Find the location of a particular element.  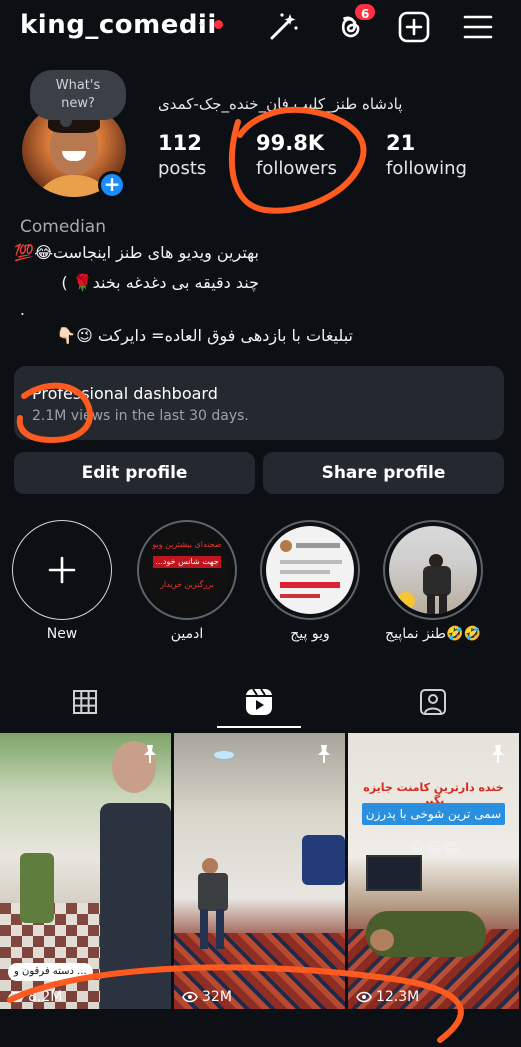

plus-icon is located at coordinates (62, 570).